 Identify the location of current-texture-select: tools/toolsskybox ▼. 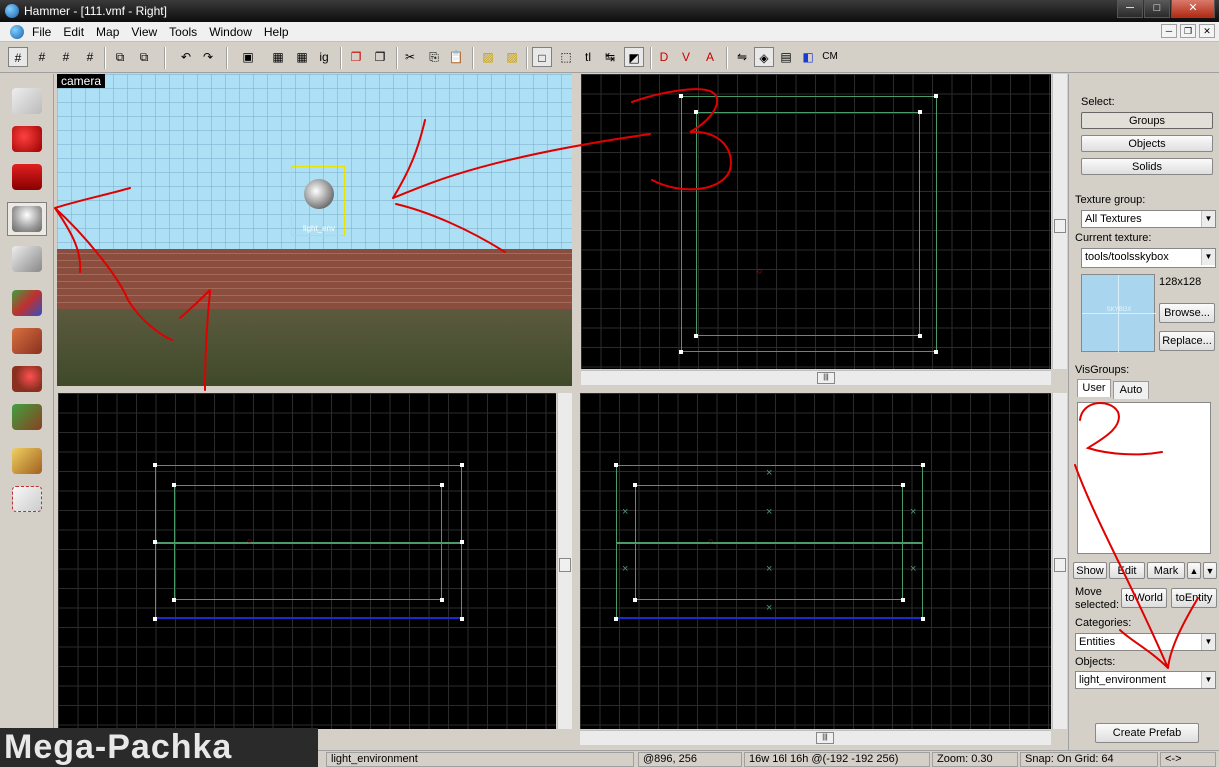
(1148, 258).